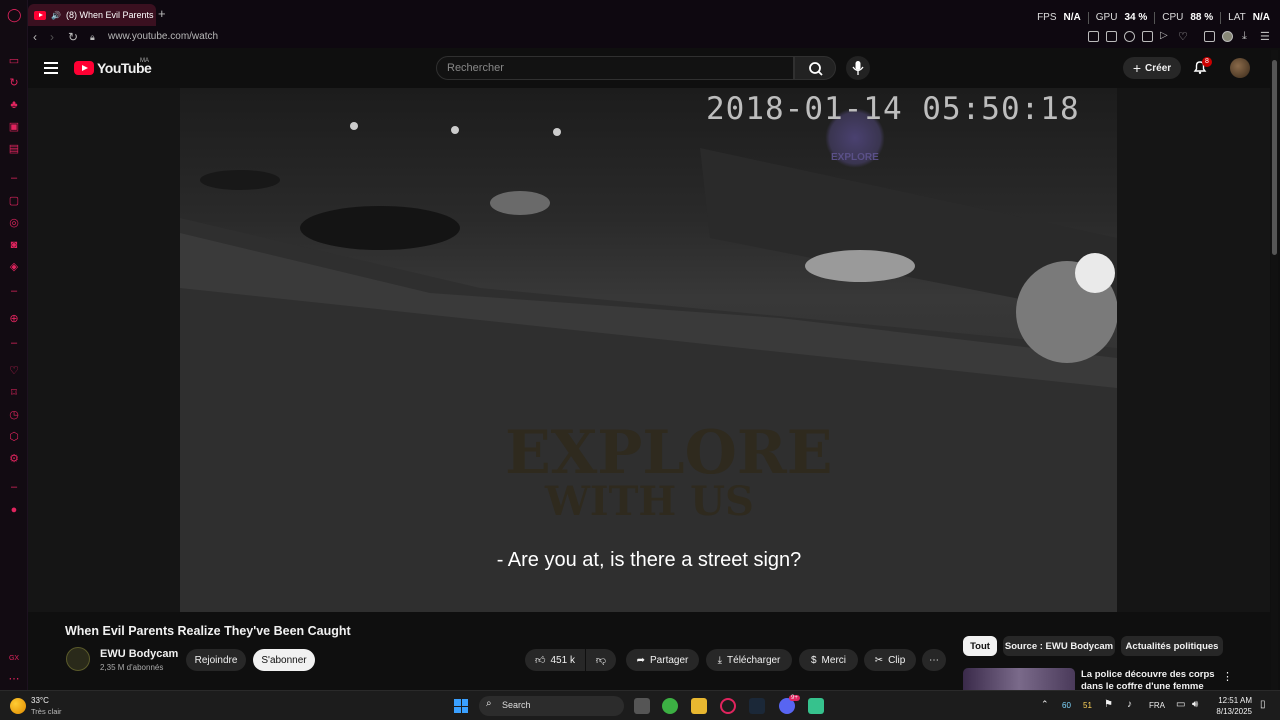  I want to click on dislike-button: 👎︎, so click(601, 660).